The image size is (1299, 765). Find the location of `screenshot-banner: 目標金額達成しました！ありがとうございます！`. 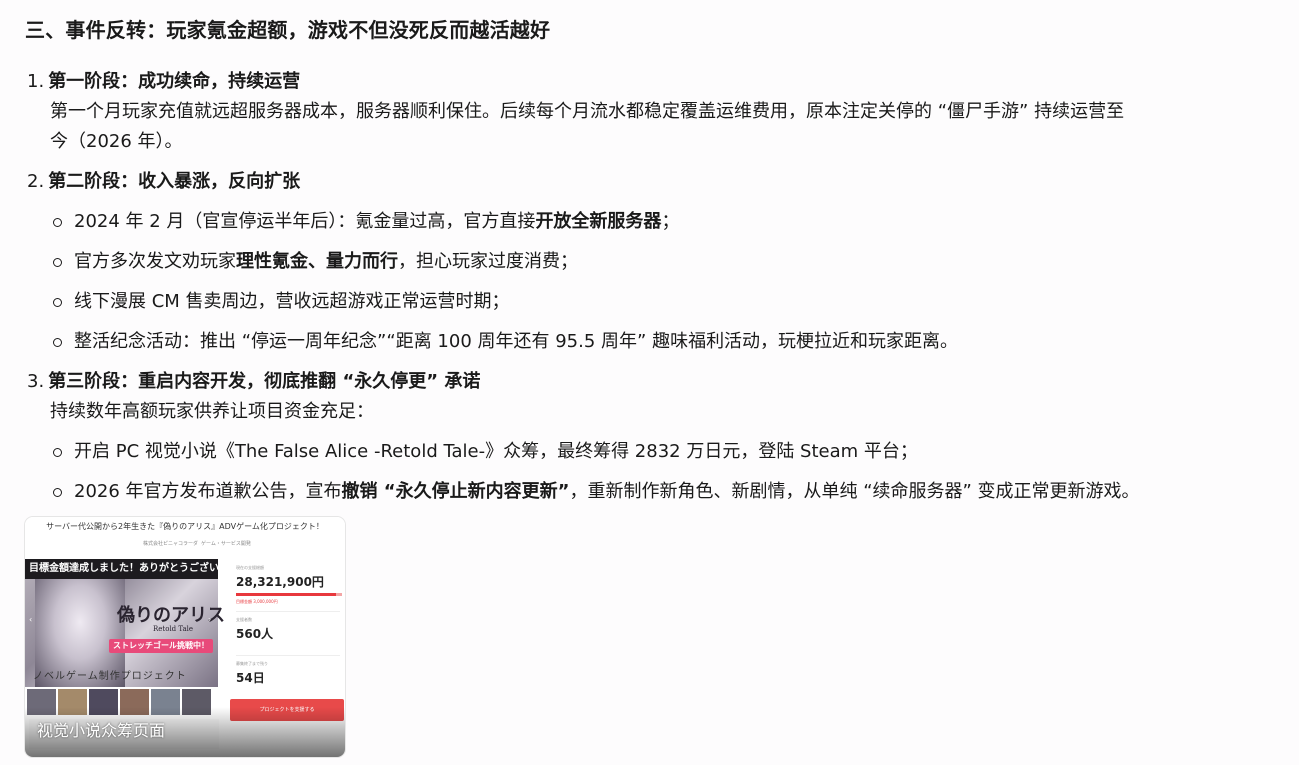

screenshot-banner: 目標金額達成しました！ありがとうございます！ is located at coordinates (137, 569).